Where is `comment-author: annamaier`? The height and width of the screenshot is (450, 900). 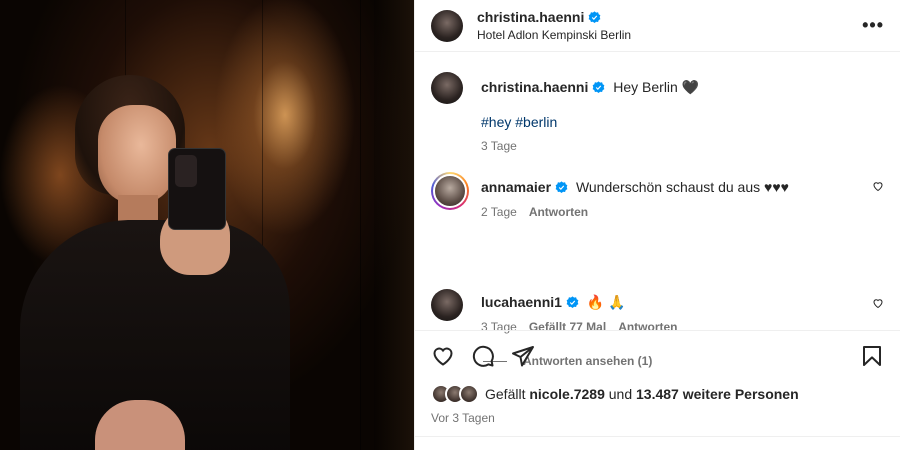
comment-author: annamaier is located at coordinates (516, 187).